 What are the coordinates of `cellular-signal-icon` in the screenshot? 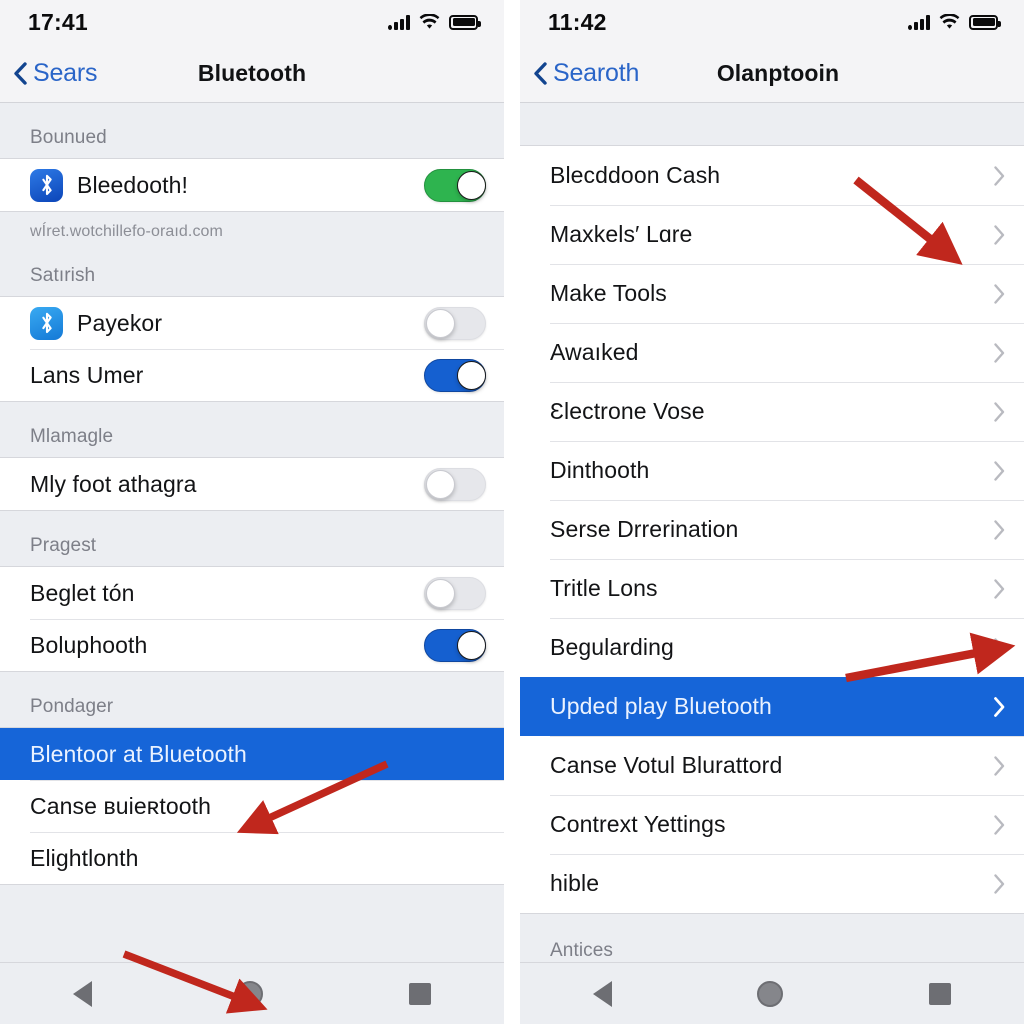 It's located at (919, 22).